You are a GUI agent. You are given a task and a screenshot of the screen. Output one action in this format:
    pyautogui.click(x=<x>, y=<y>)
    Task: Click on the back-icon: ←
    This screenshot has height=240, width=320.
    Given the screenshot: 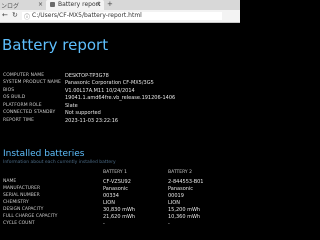 What is the action you would take?
    pyautogui.click(x=5, y=15)
    